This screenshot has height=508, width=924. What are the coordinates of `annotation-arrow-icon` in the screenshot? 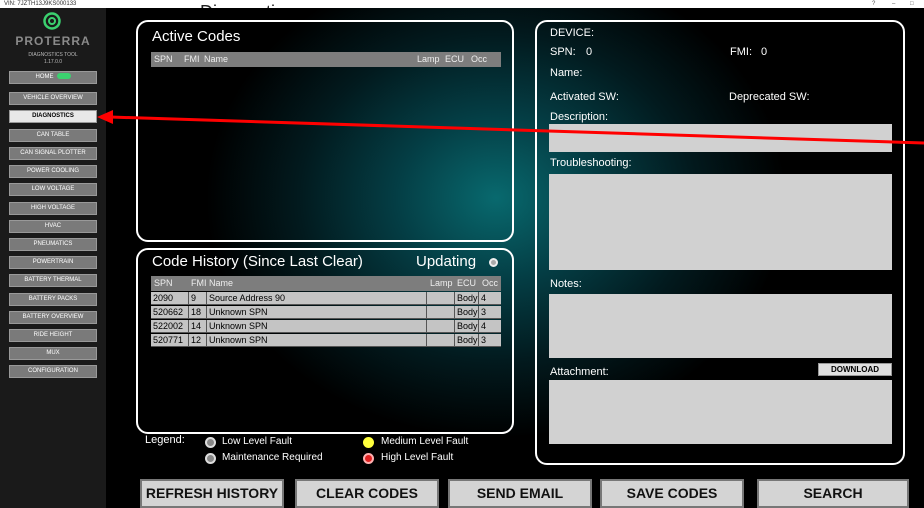 It's located at (510, 127).